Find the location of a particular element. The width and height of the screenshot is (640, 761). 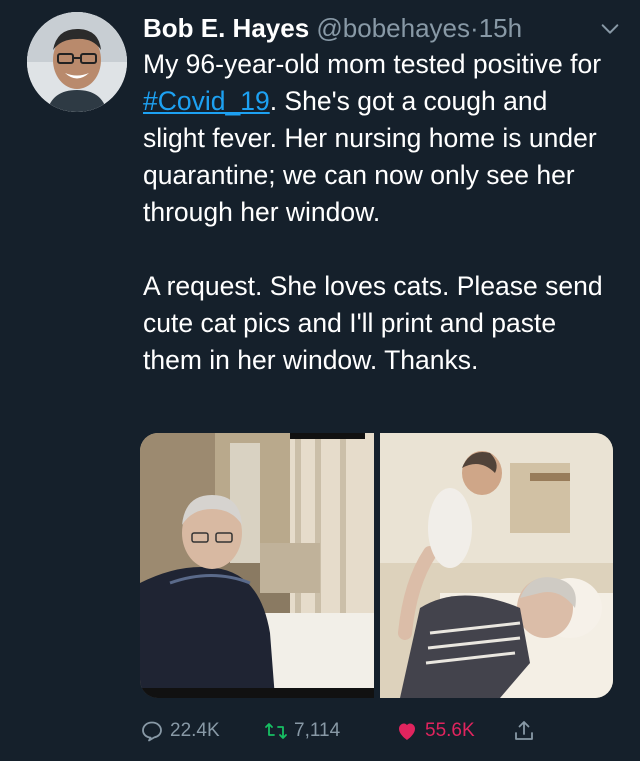

author-name: Bob E. Hayes is located at coordinates (226, 28).